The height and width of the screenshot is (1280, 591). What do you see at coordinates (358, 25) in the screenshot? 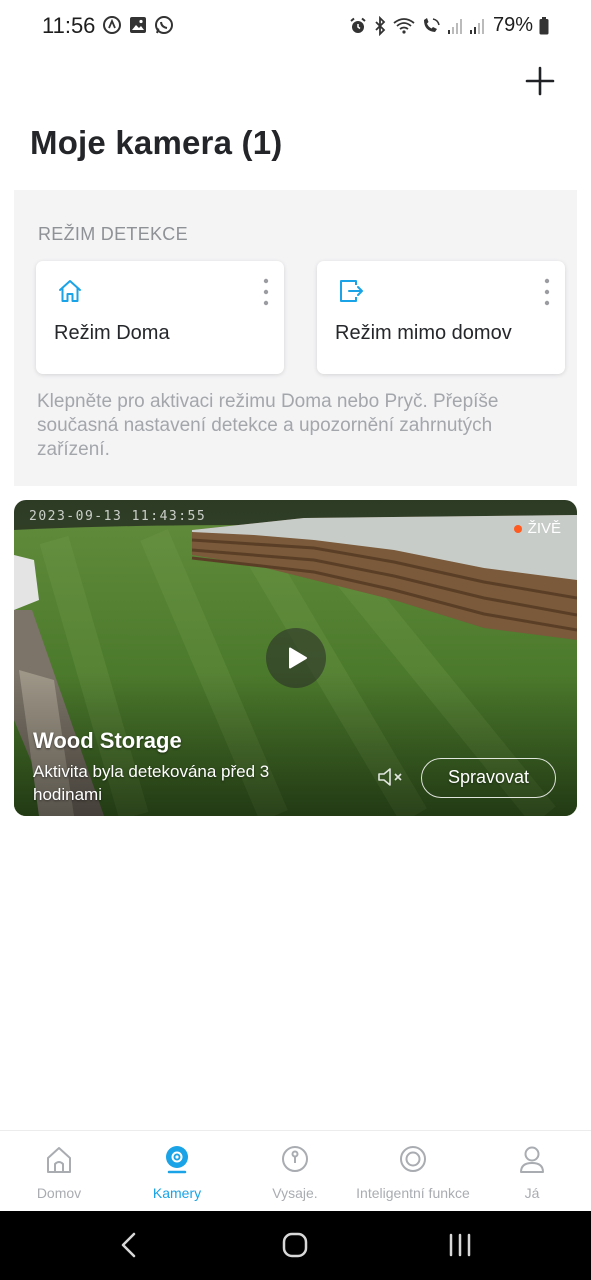
I see `alarm-icon` at bounding box center [358, 25].